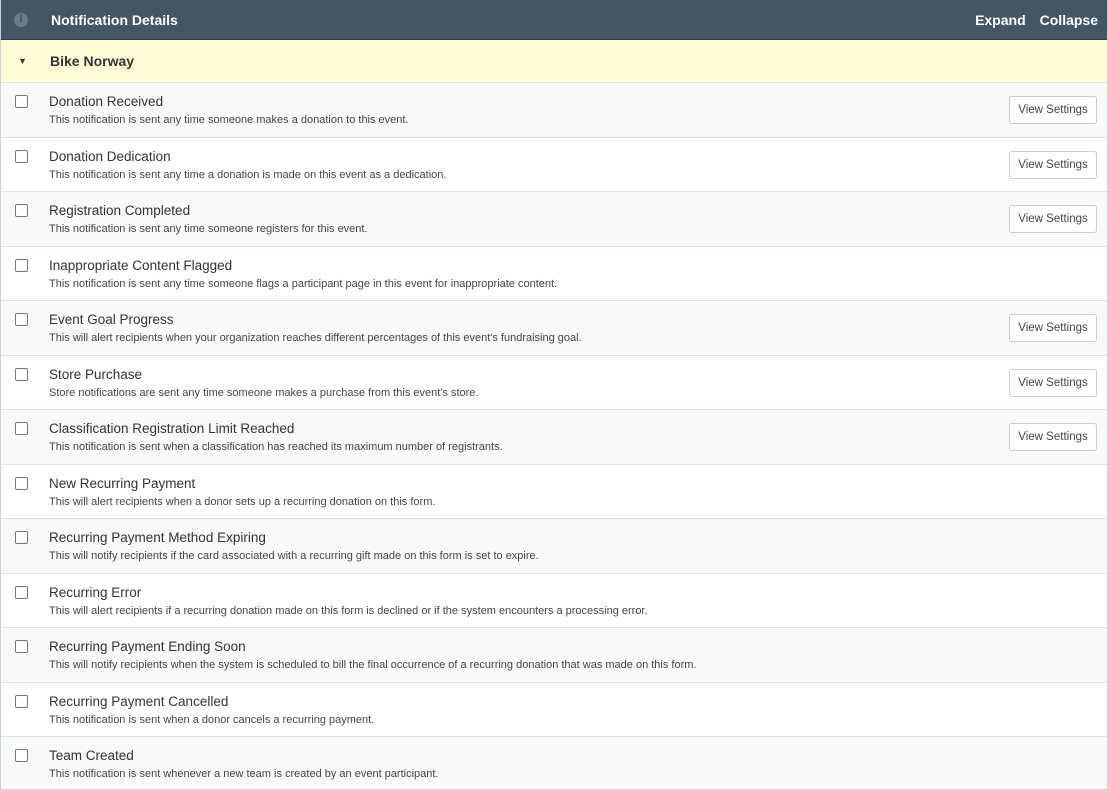 This screenshot has height=790, width=1108. What do you see at coordinates (554, 61) in the screenshot?
I see `group-row-bike-norway: ▼ Bike Norway` at bounding box center [554, 61].